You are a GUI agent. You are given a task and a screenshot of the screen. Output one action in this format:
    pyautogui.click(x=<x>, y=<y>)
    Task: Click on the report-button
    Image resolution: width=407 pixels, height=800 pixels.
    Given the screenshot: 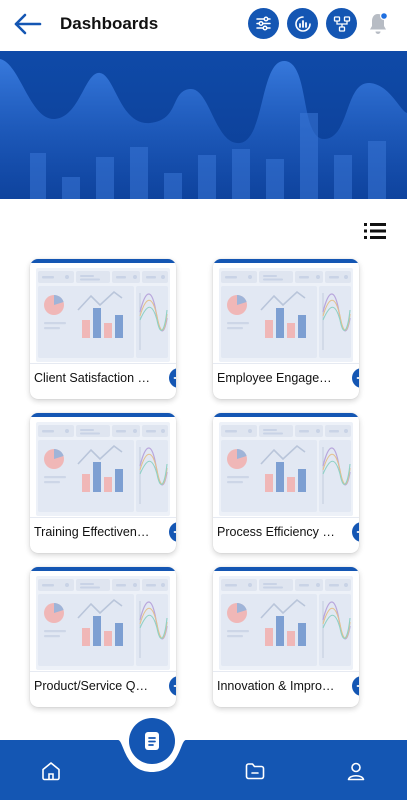 What is the action you would take?
    pyautogui.click(x=302, y=23)
    